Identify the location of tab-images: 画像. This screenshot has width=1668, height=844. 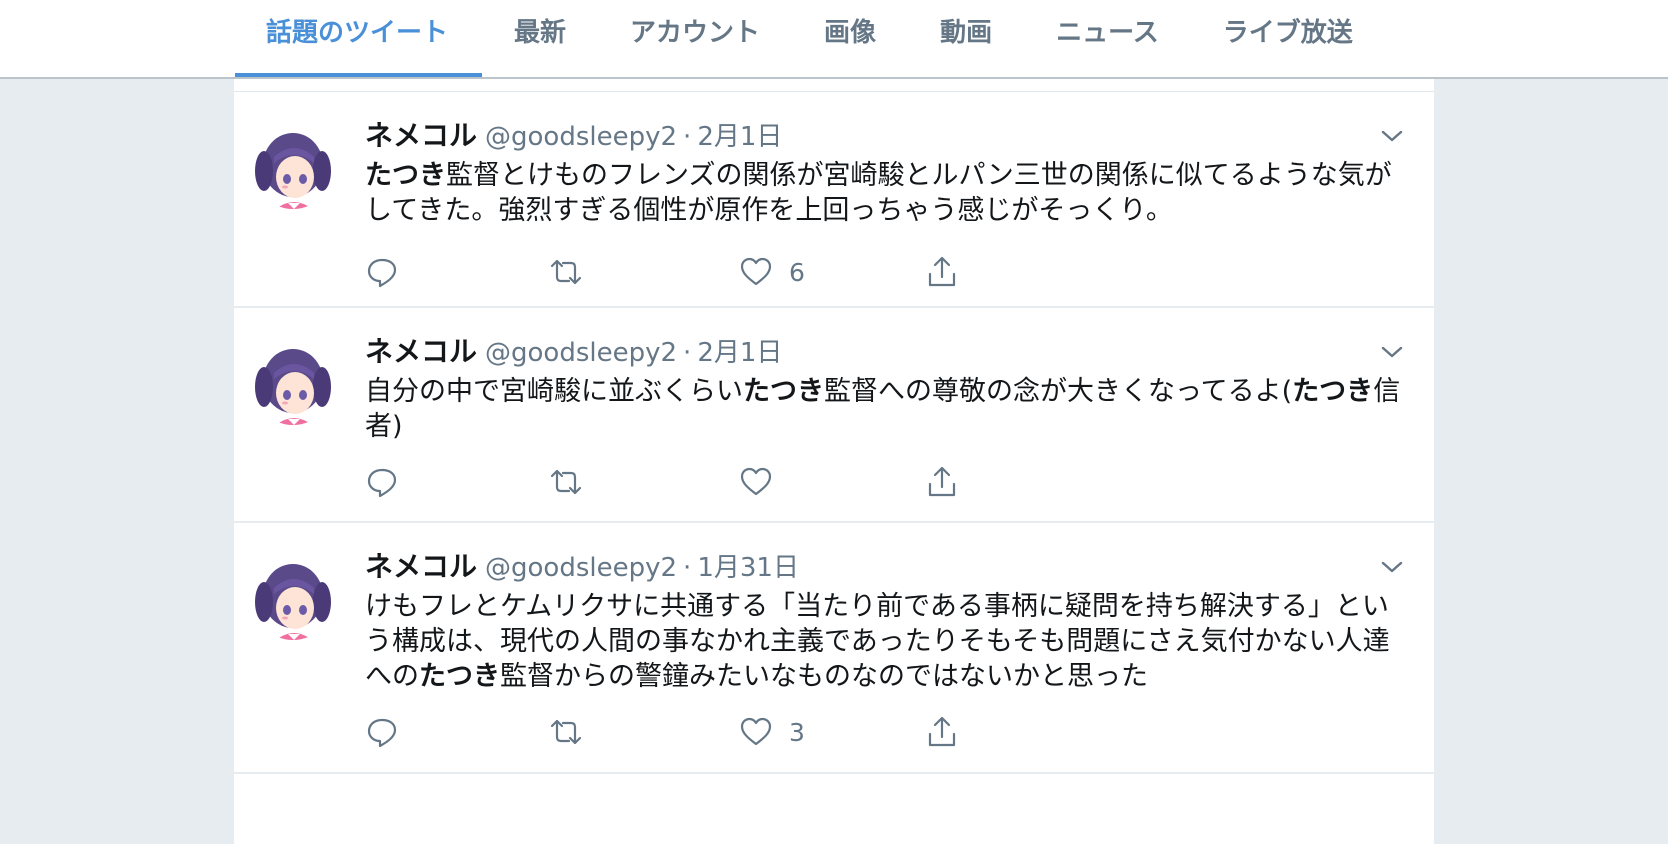
(850, 38).